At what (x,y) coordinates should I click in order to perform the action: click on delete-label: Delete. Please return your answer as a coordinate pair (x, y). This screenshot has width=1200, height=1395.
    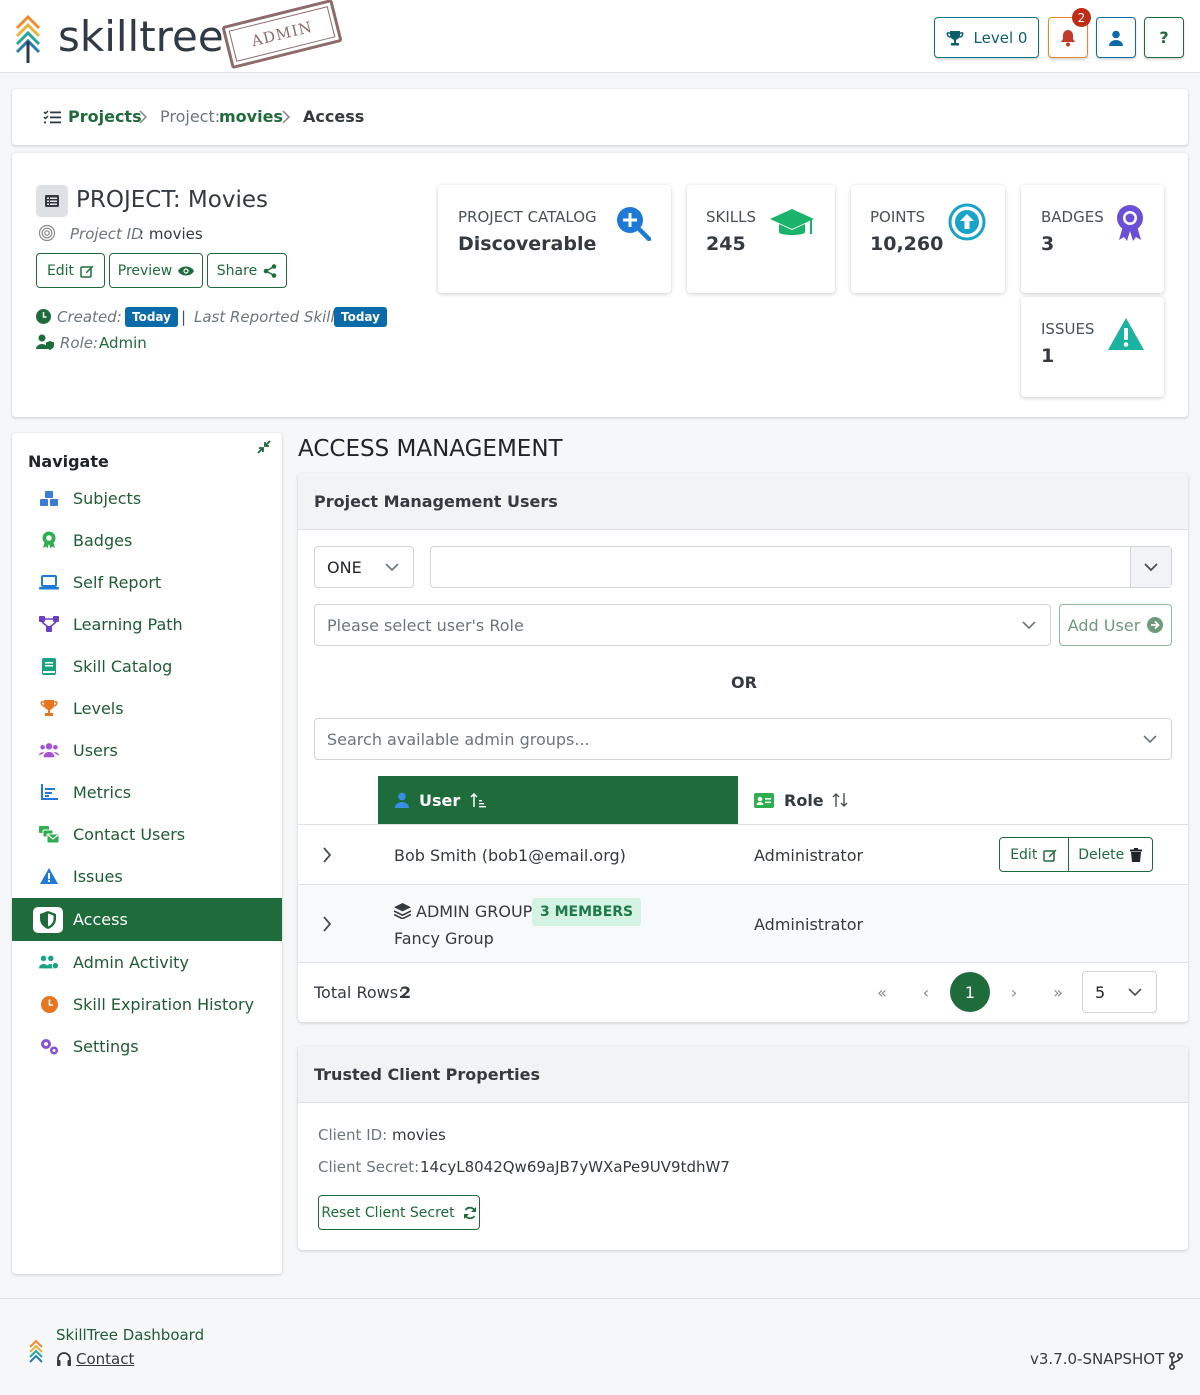
    Looking at the image, I should click on (1101, 854).